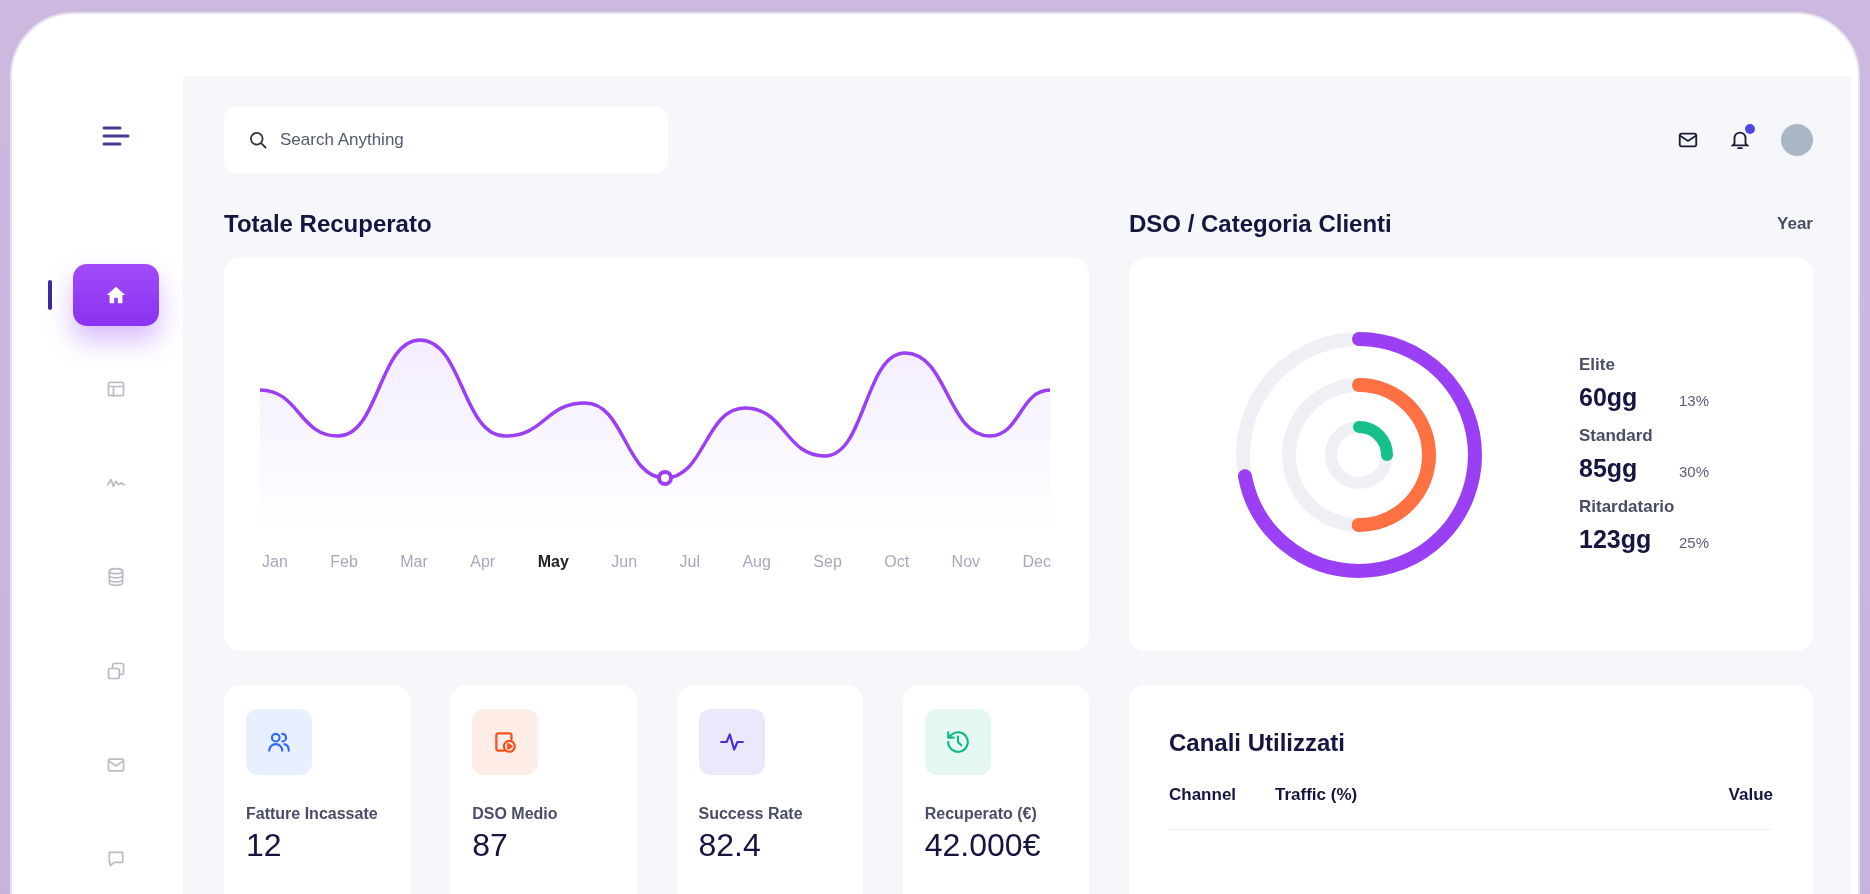 This screenshot has width=1870, height=894. What do you see at coordinates (1260, 224) in the screenshot?
I see `section-title: DSO / Categoria Clienti` at bounding box center [1260, 224].